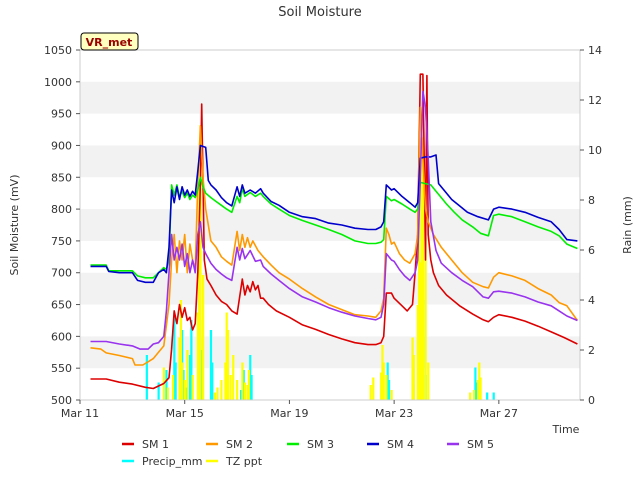  Describe the element at coordinates (400, 444) in the screenshot. I see `legend-label-sm-4: SM 4` at that location.